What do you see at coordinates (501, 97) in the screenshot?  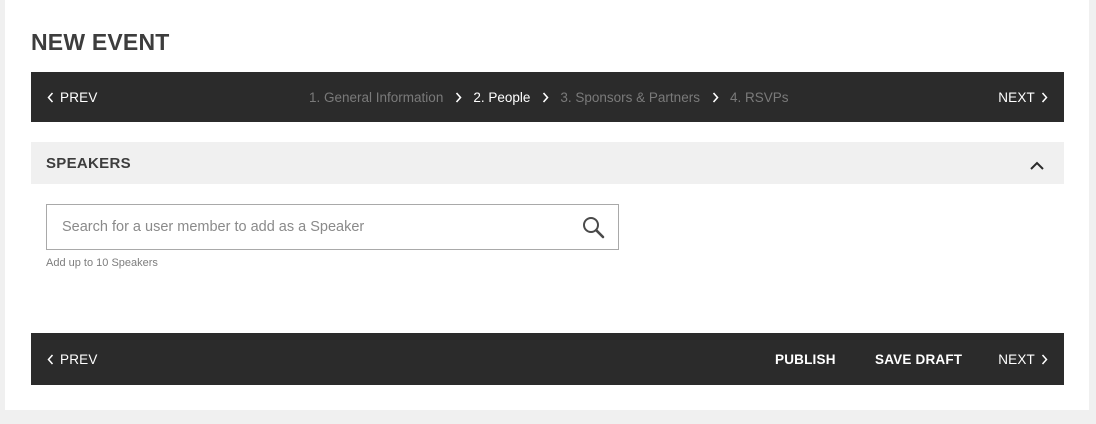 I see `step-people: 2. People` at bounding box center [501, 97].